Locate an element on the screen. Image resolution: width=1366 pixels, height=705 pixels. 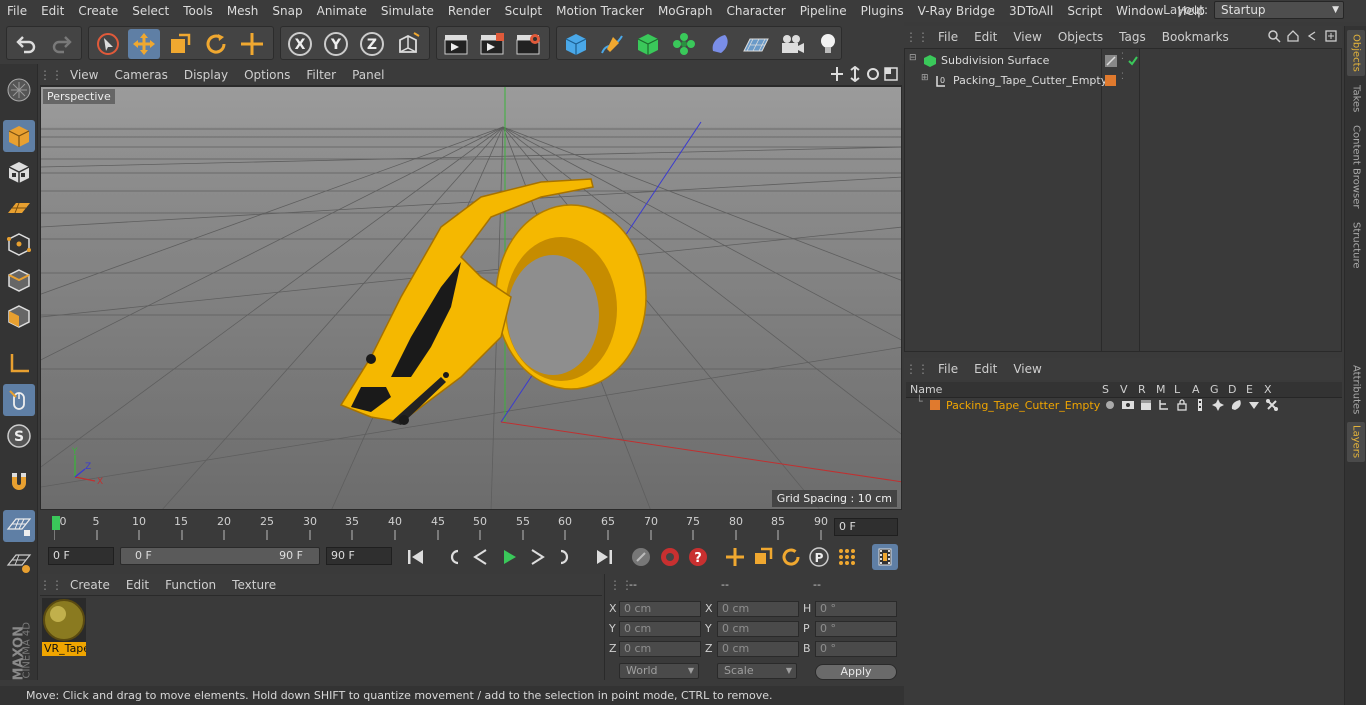
live-selection-button is located at coordinates (108, 44).